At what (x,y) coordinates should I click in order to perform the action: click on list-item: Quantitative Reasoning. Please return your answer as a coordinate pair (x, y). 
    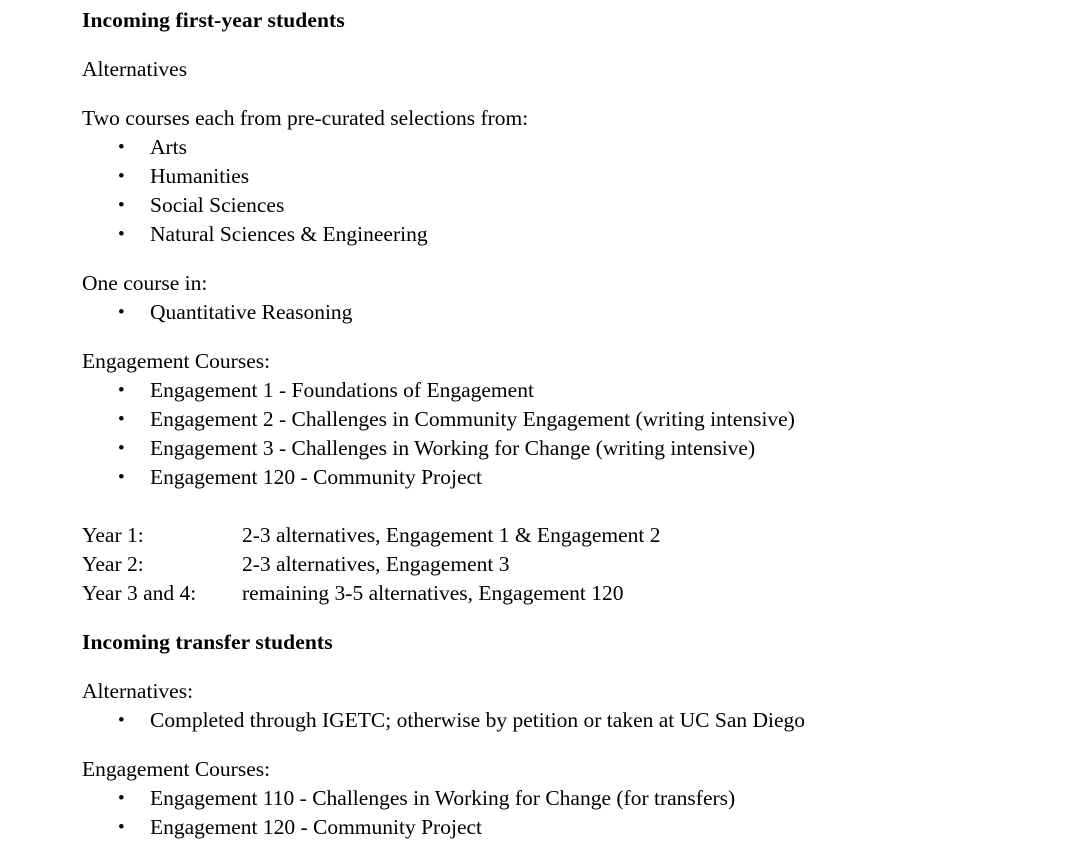
    Looking at the image, I should click on (571, 312).